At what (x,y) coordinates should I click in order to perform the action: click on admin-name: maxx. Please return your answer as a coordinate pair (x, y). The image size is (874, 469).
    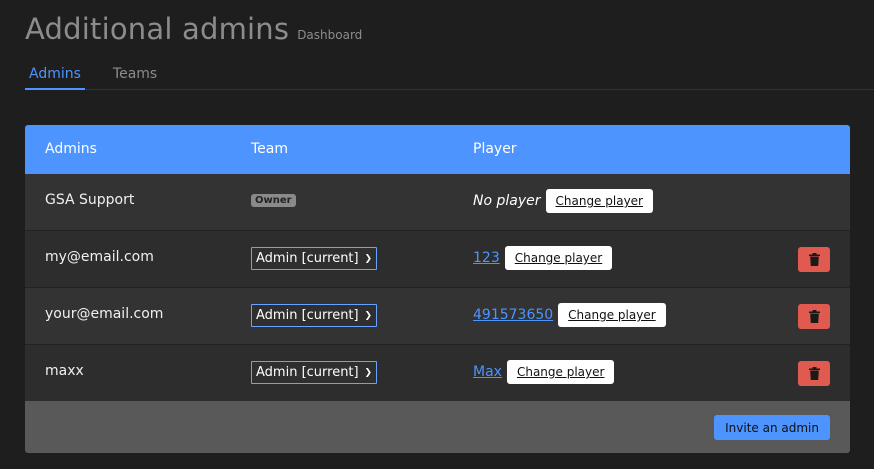
    Looking at the image, I should click on (64, 371).